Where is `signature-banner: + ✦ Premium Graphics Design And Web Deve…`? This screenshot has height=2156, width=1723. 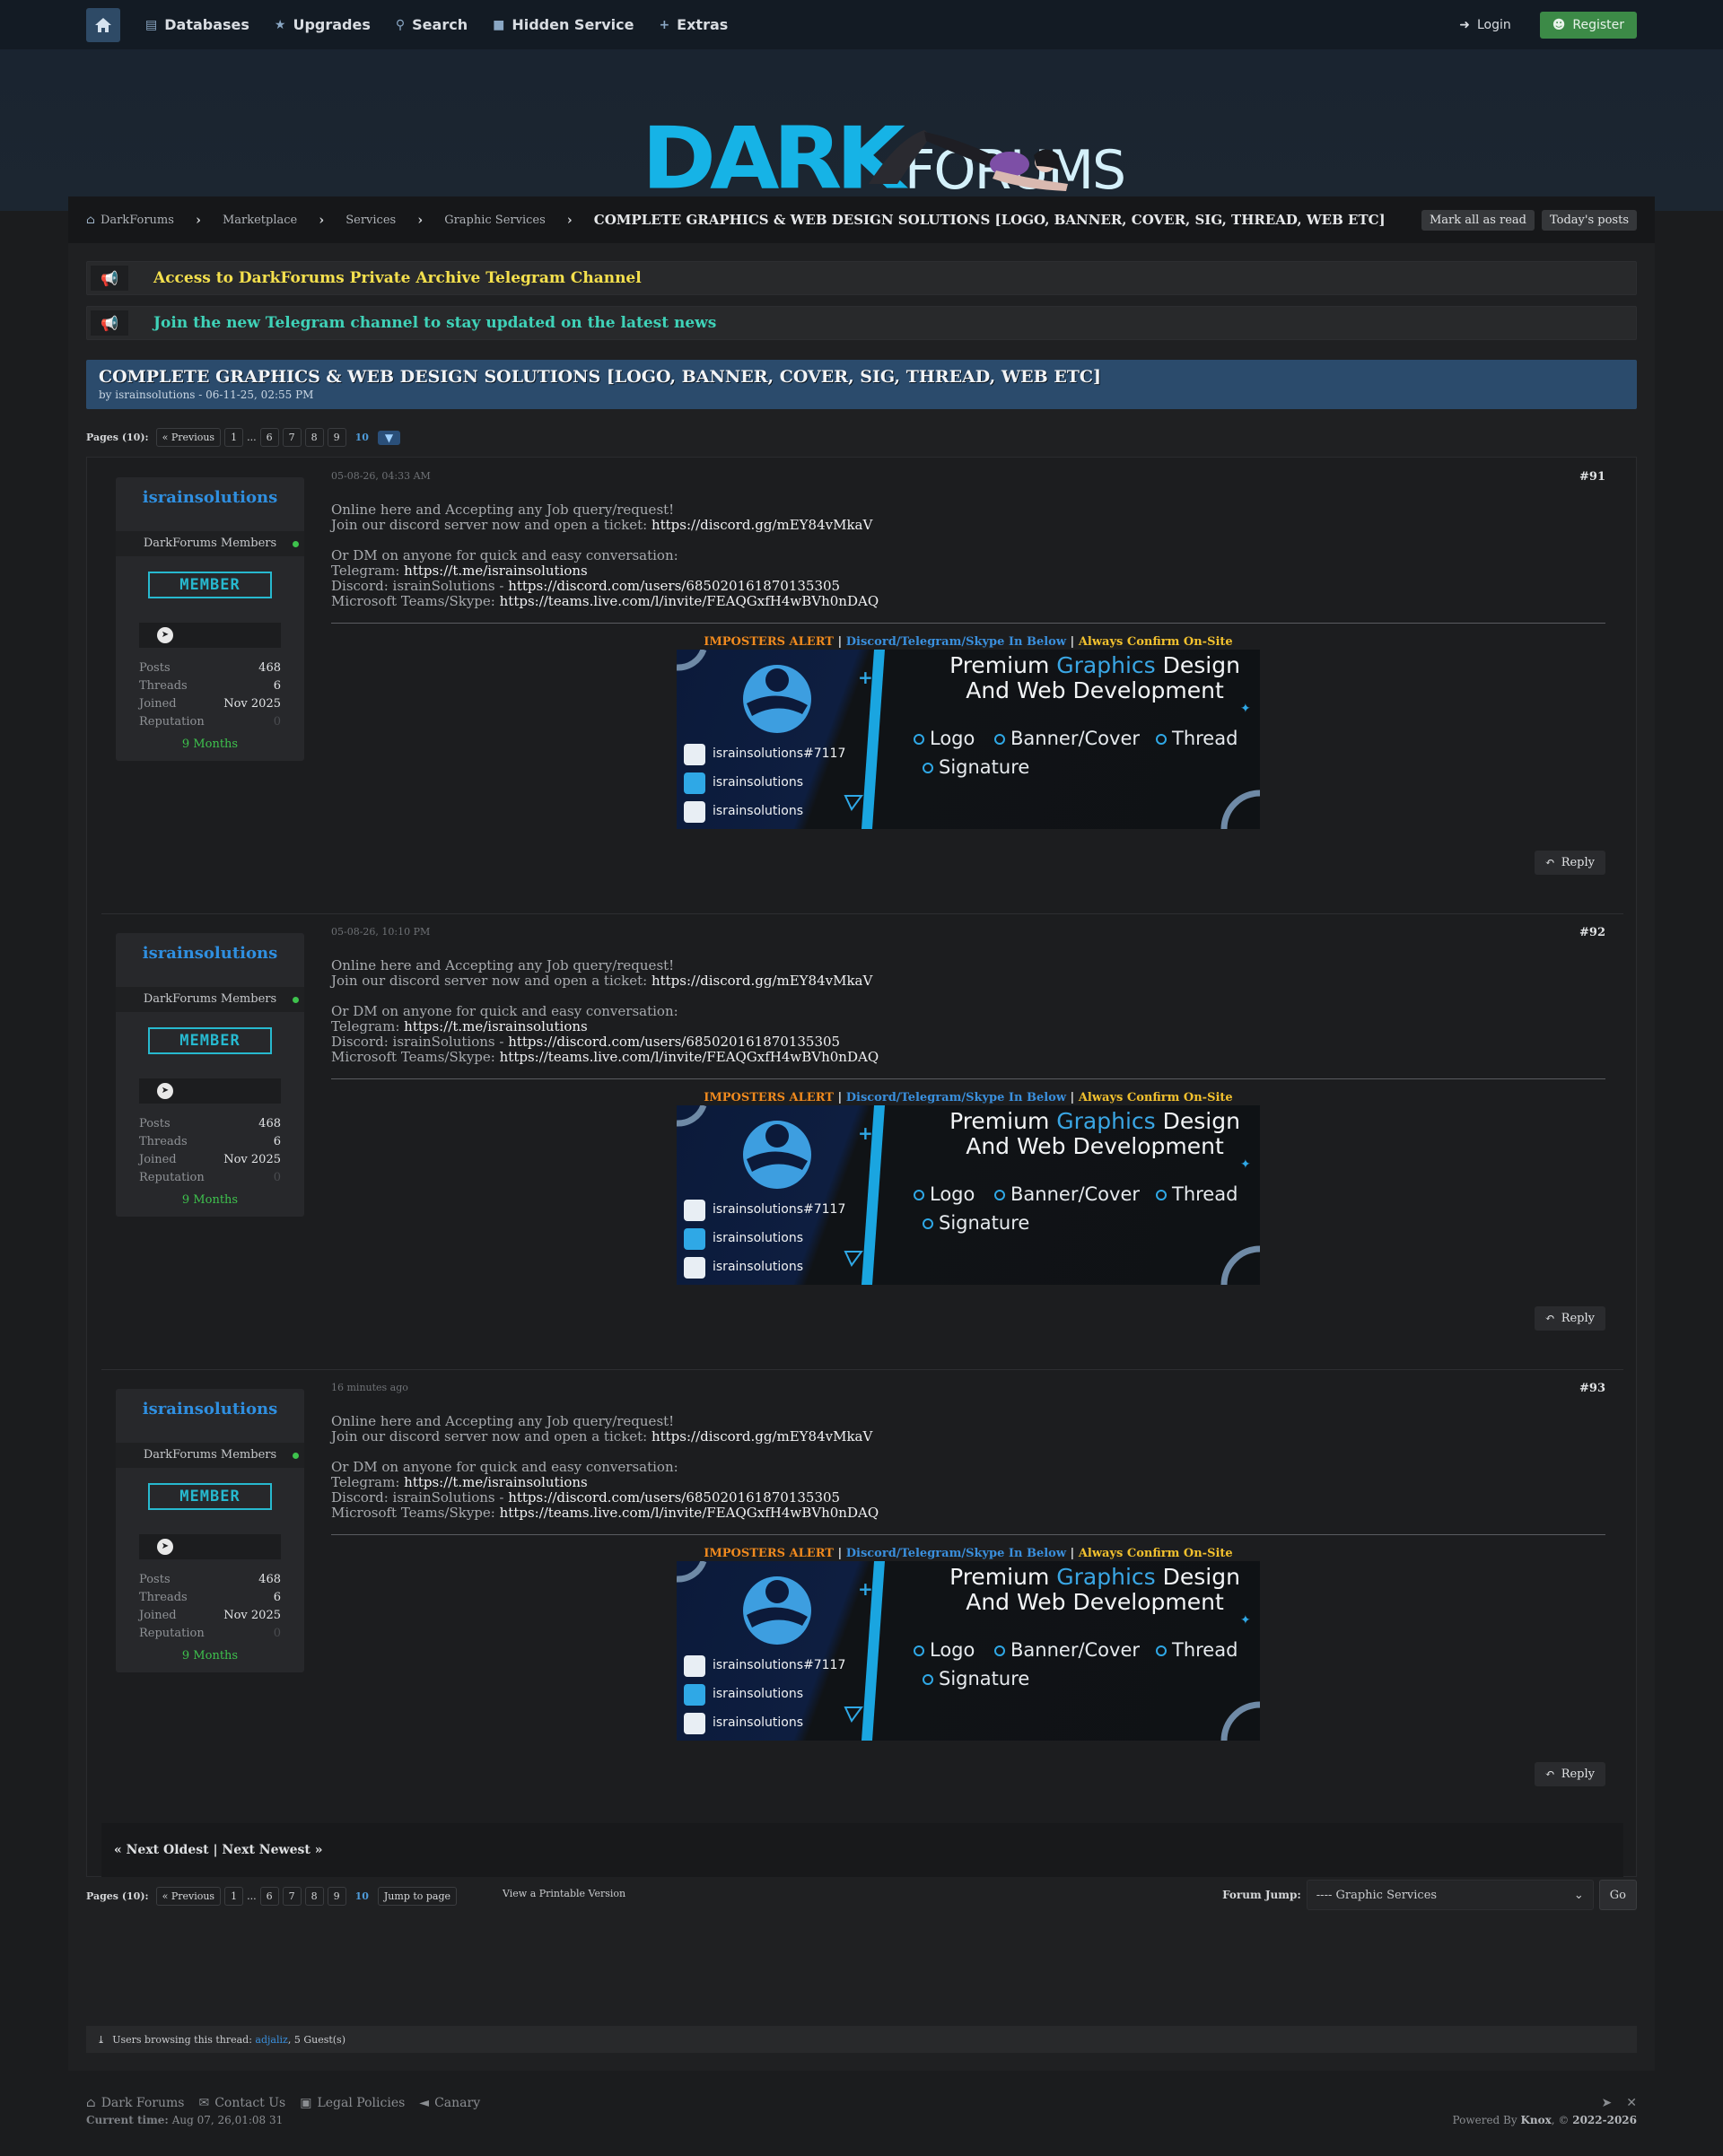 signature-banner: + ✦ Premium Graphics Design And Web Deve… is located at coordinates (968, 1651).